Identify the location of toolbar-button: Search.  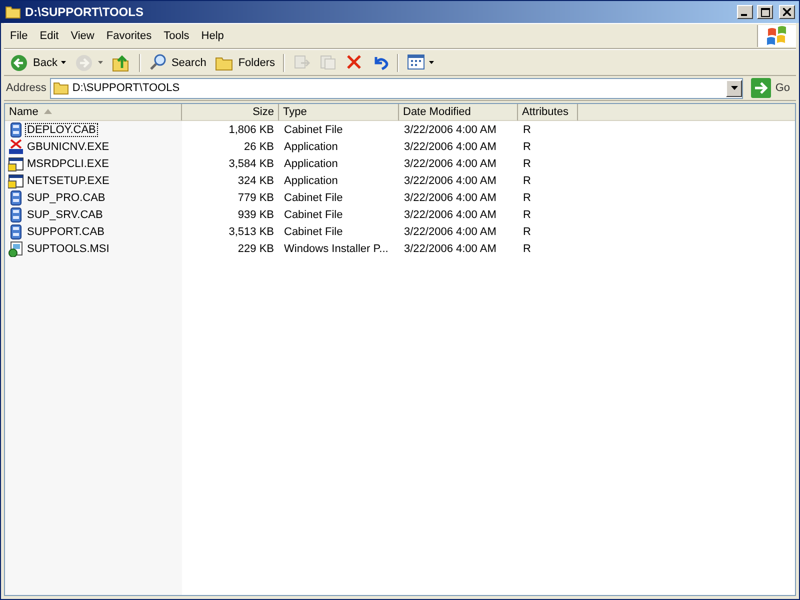
(178, 63).